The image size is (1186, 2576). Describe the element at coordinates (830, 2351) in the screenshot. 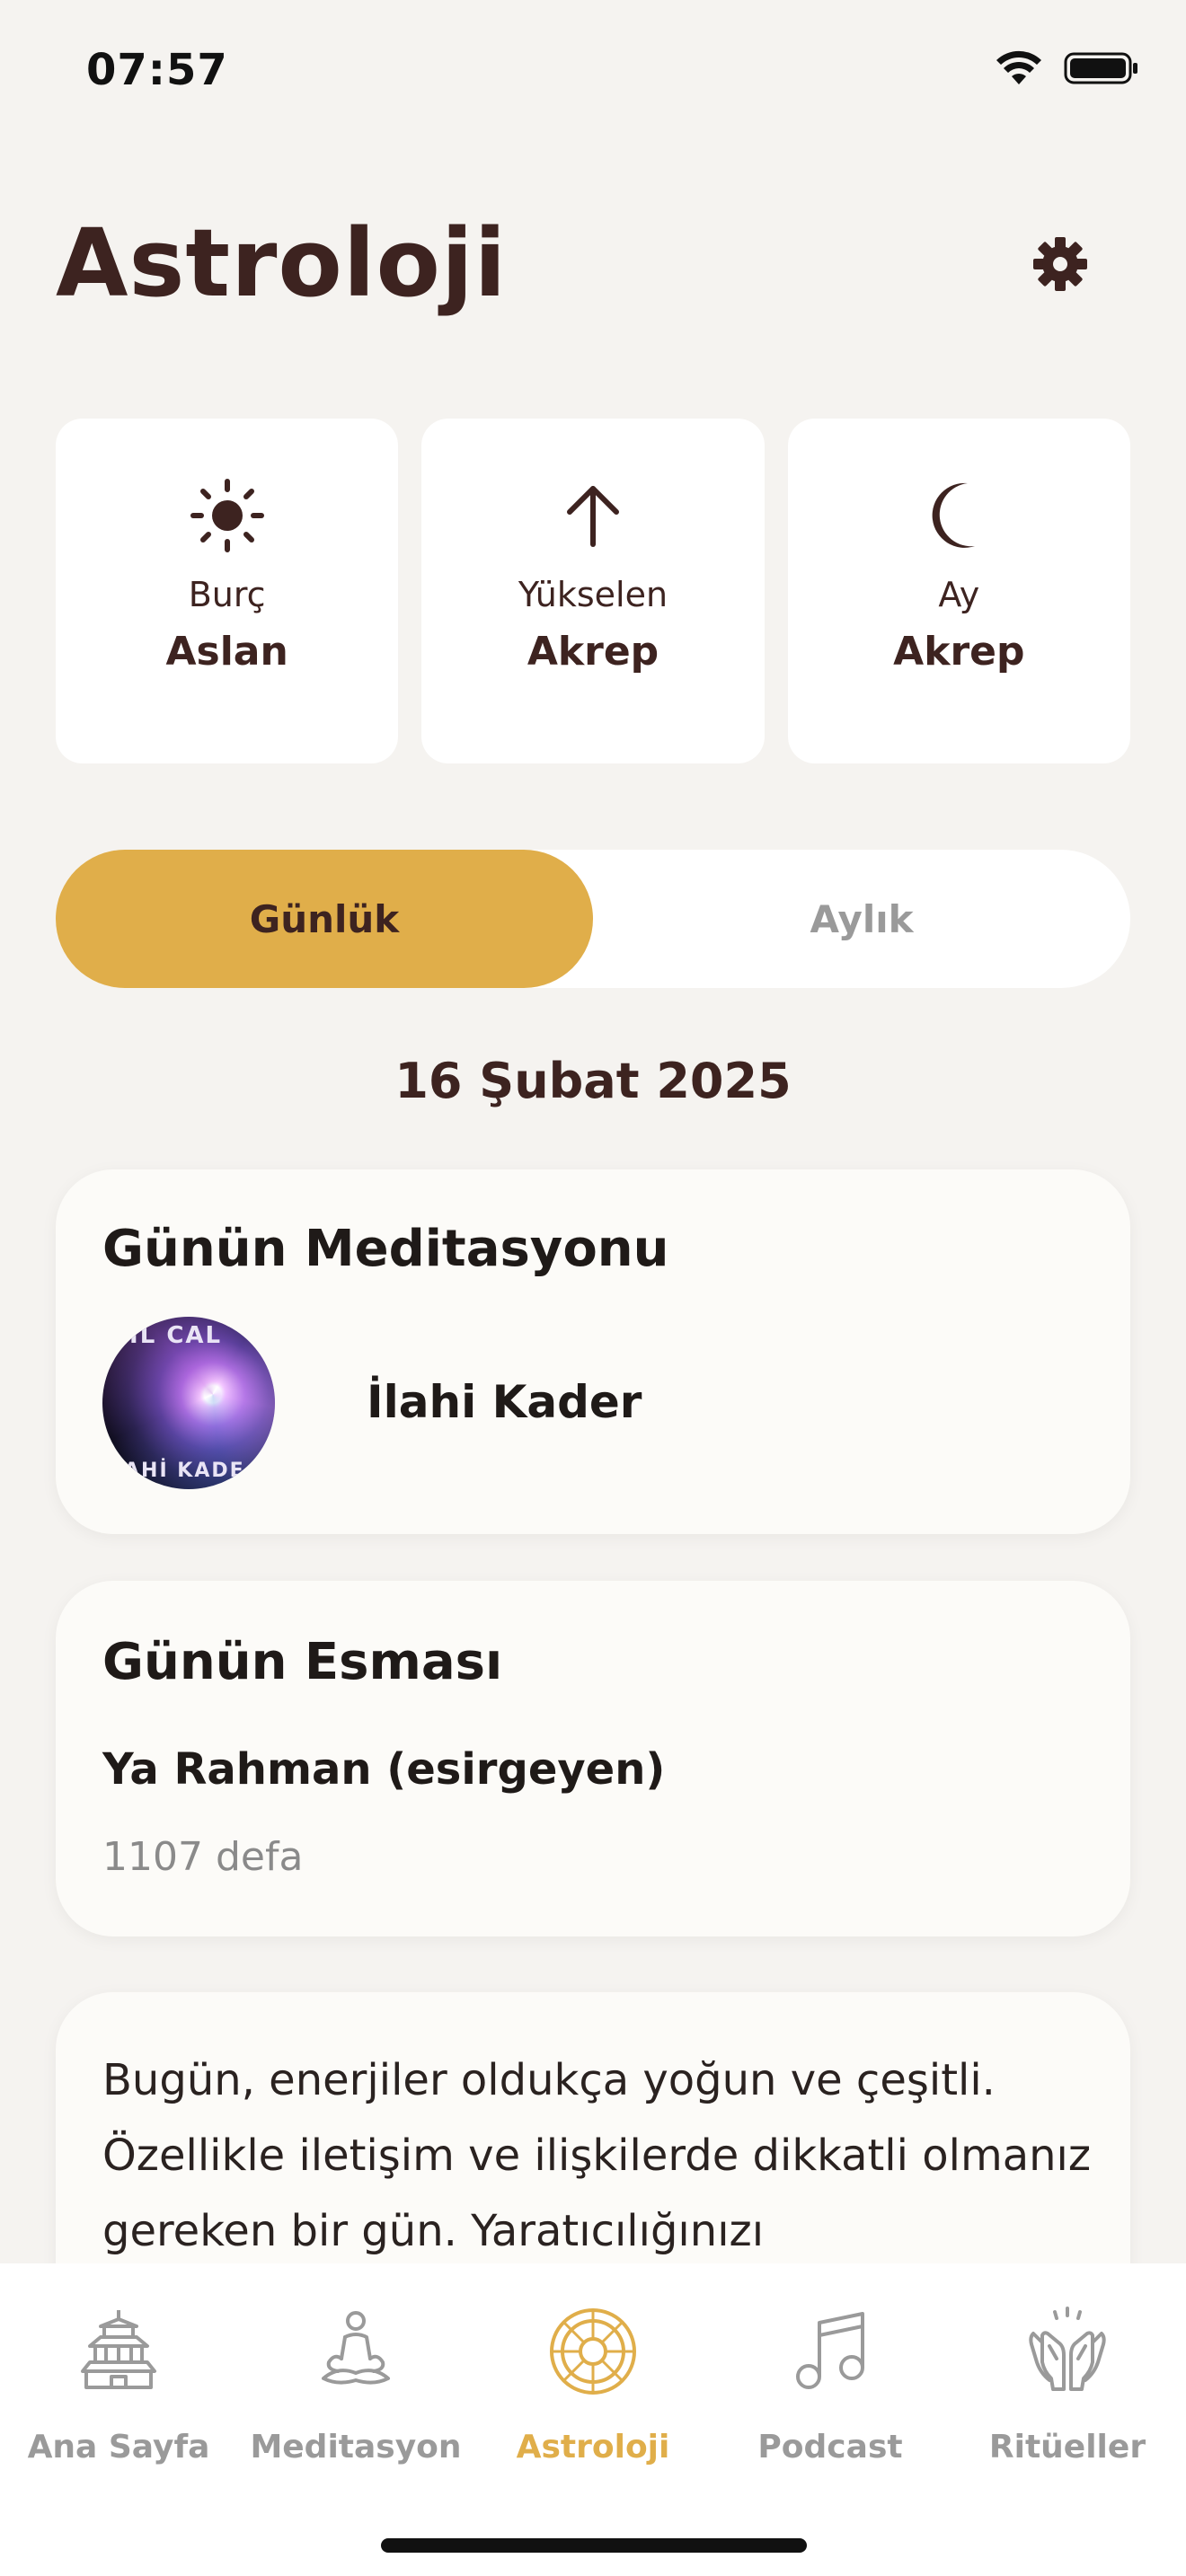

I see `music-note-icon` at that location.